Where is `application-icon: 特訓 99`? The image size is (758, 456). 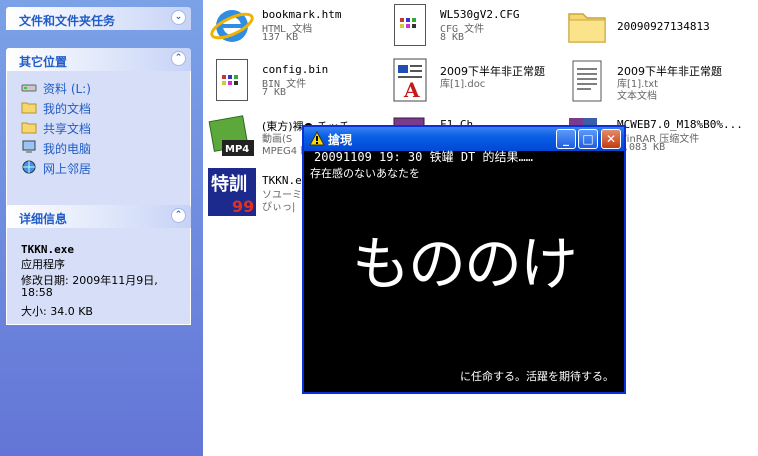 application-icon: 特訓 99 is located at coordinates (232, 192).